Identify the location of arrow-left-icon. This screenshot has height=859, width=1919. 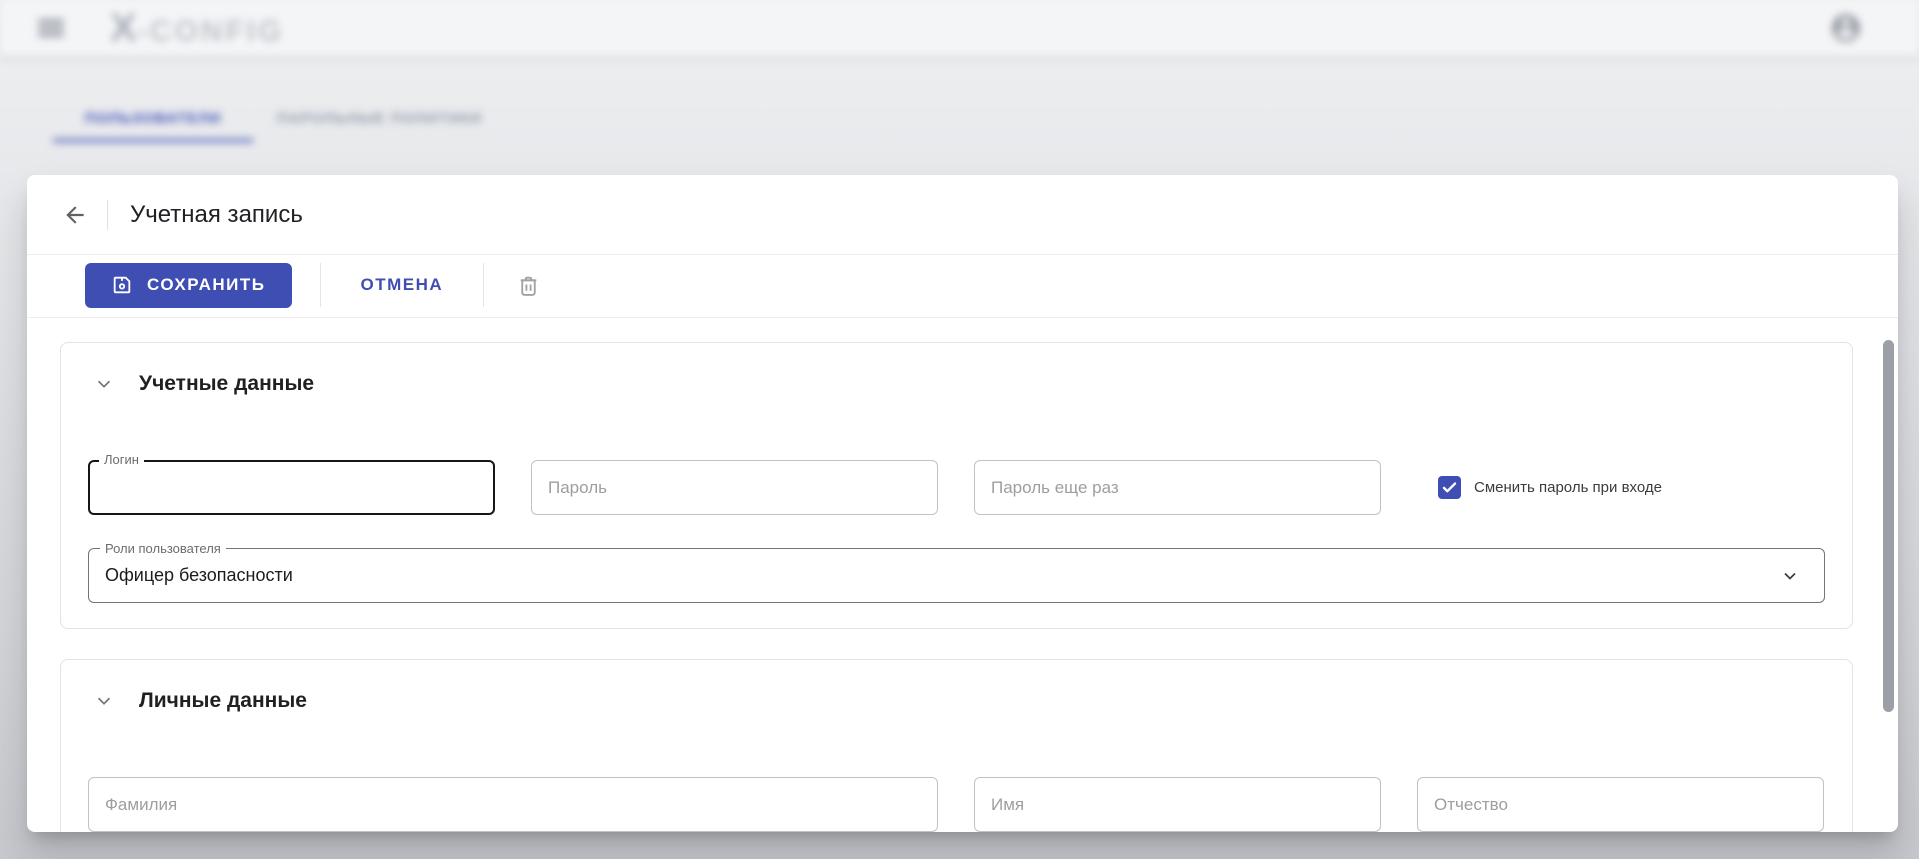
(75, 215).